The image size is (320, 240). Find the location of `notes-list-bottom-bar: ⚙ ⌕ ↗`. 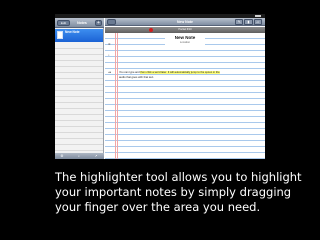

notes-list-bottom-bar: ⚙ ⌕ ↗ is located at coordinates (79, 156).